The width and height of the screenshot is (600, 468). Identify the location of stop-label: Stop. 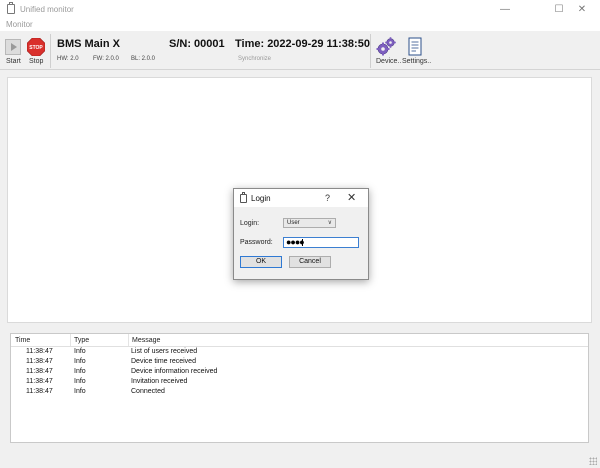
(36, 61).